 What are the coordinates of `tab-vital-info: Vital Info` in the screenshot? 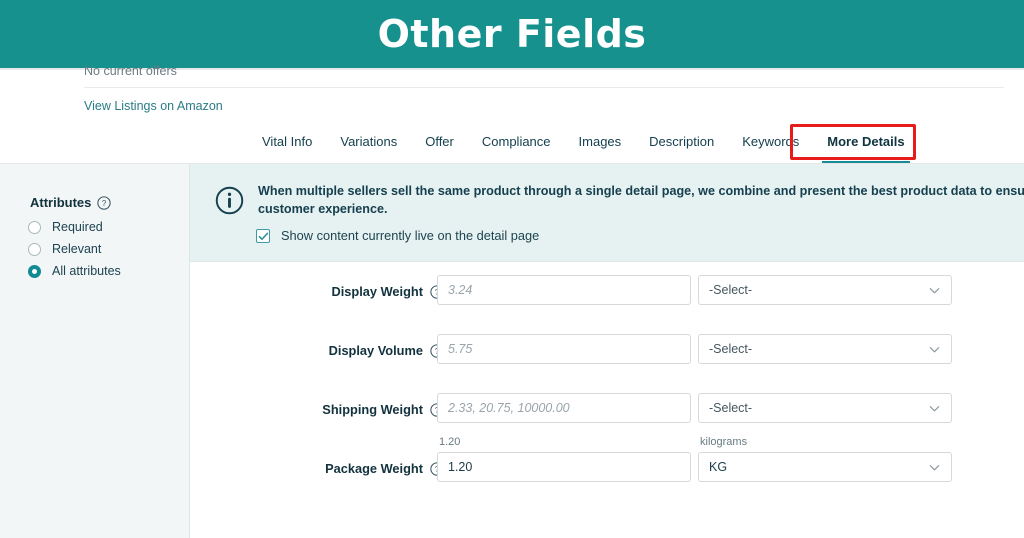 It's located at (287, 143).